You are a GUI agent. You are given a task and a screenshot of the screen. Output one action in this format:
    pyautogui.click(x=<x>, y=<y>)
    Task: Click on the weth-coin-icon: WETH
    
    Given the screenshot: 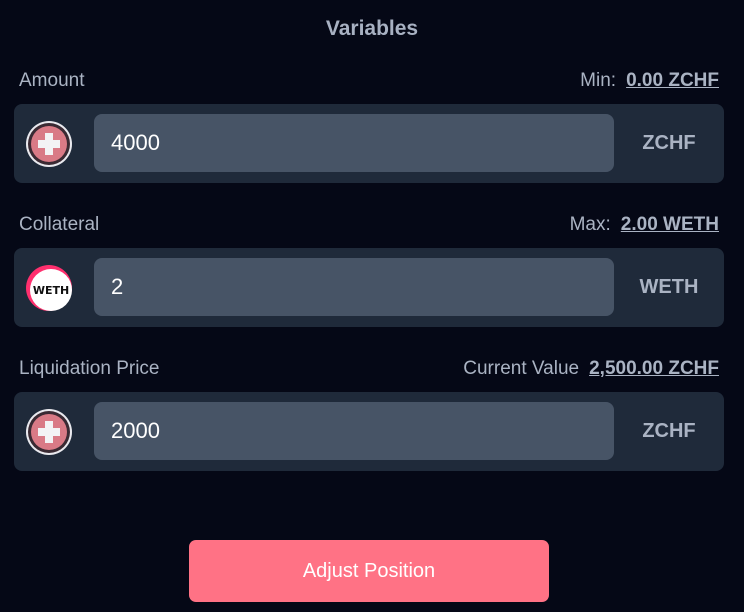 What is the action you would take?
    pyautogui.click(x=49, y=288)
    